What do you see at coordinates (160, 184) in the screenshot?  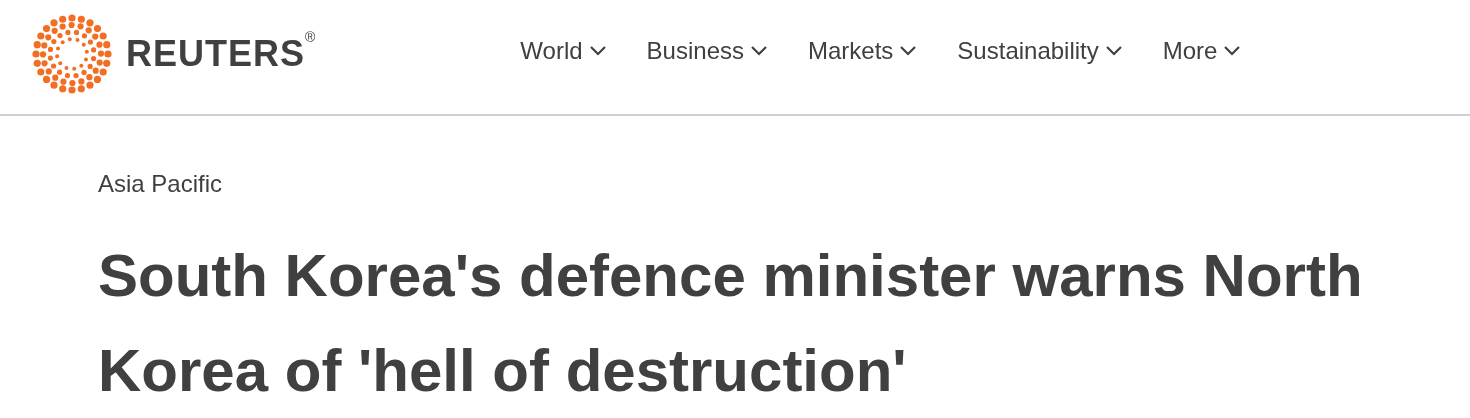 I see `section-label: Asia Pacific` at bounding box center [160, 184].